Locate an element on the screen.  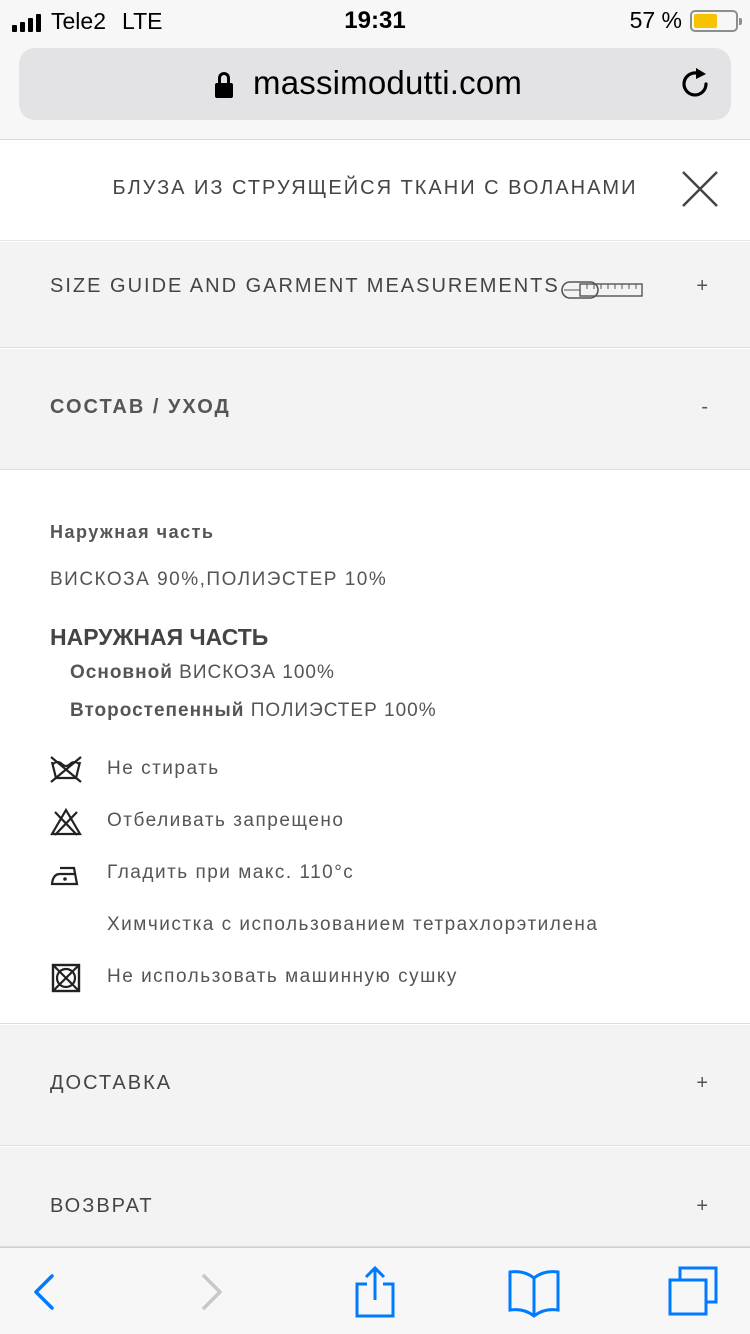
iron-low-icon is located at coordinates (64, 876).